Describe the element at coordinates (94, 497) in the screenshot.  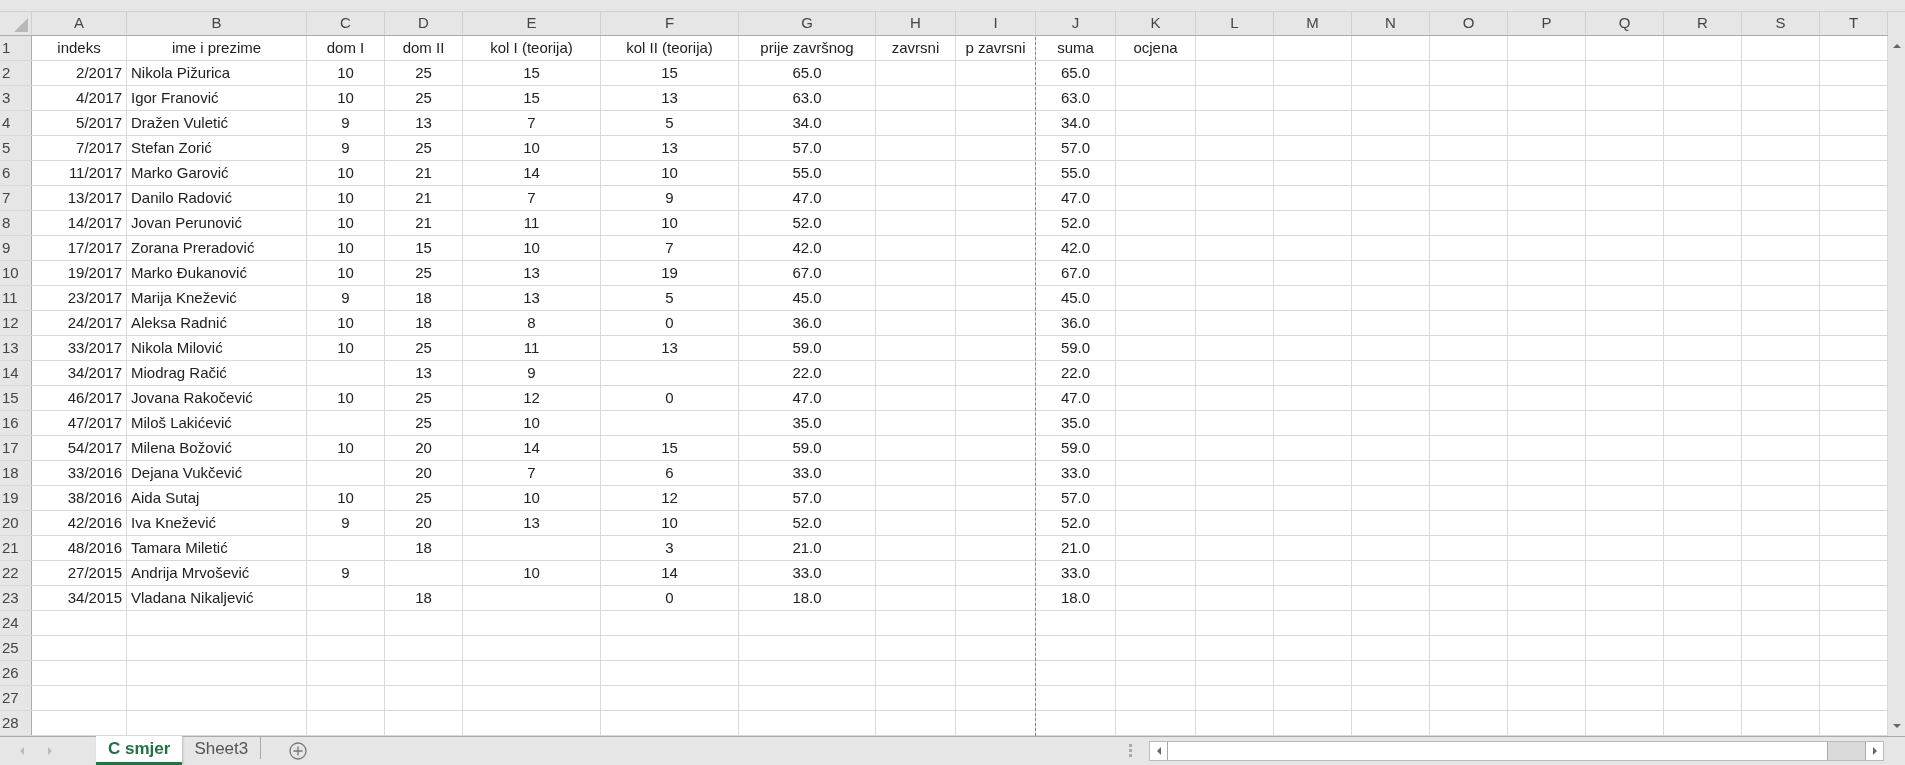
I see `table-cell-text: 38/2016` at that location.